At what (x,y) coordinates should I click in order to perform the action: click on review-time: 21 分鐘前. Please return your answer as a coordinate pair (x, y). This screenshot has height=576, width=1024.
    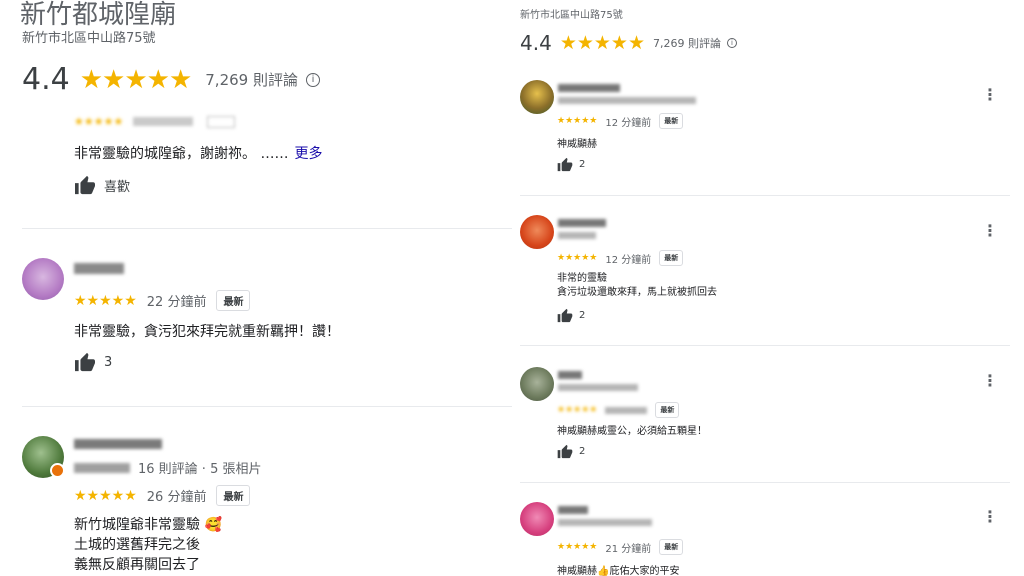
    Looking at the image, I should click on (628, 549).